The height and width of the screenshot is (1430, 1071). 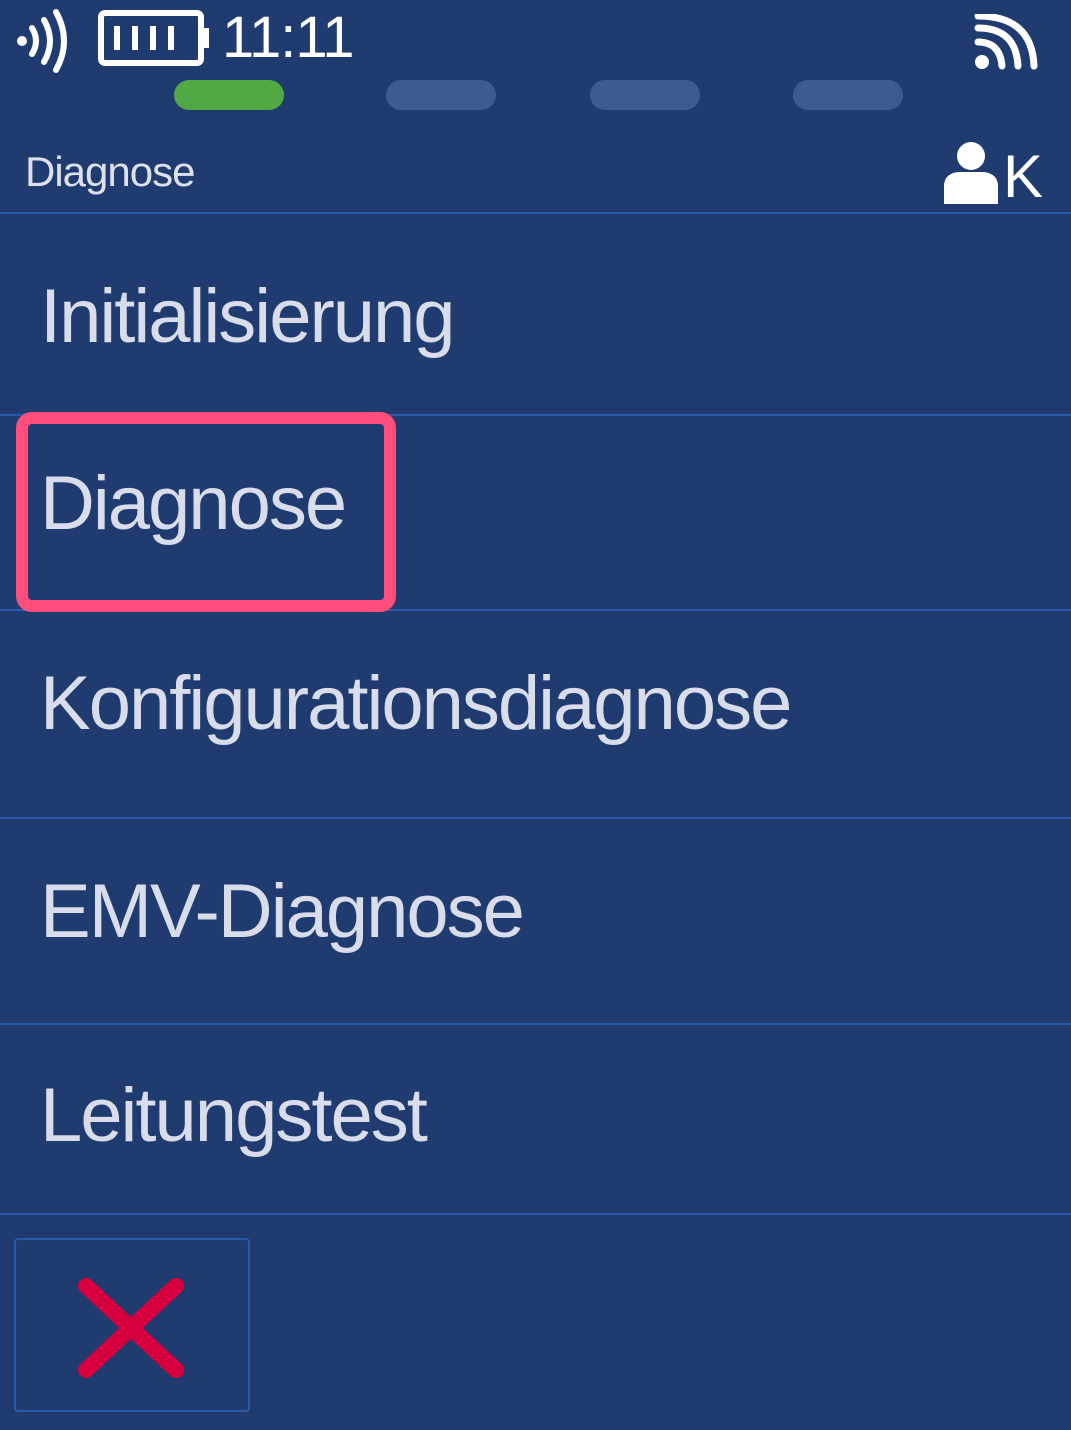 I want to click on battery-icon, so click(x=153, y=38).